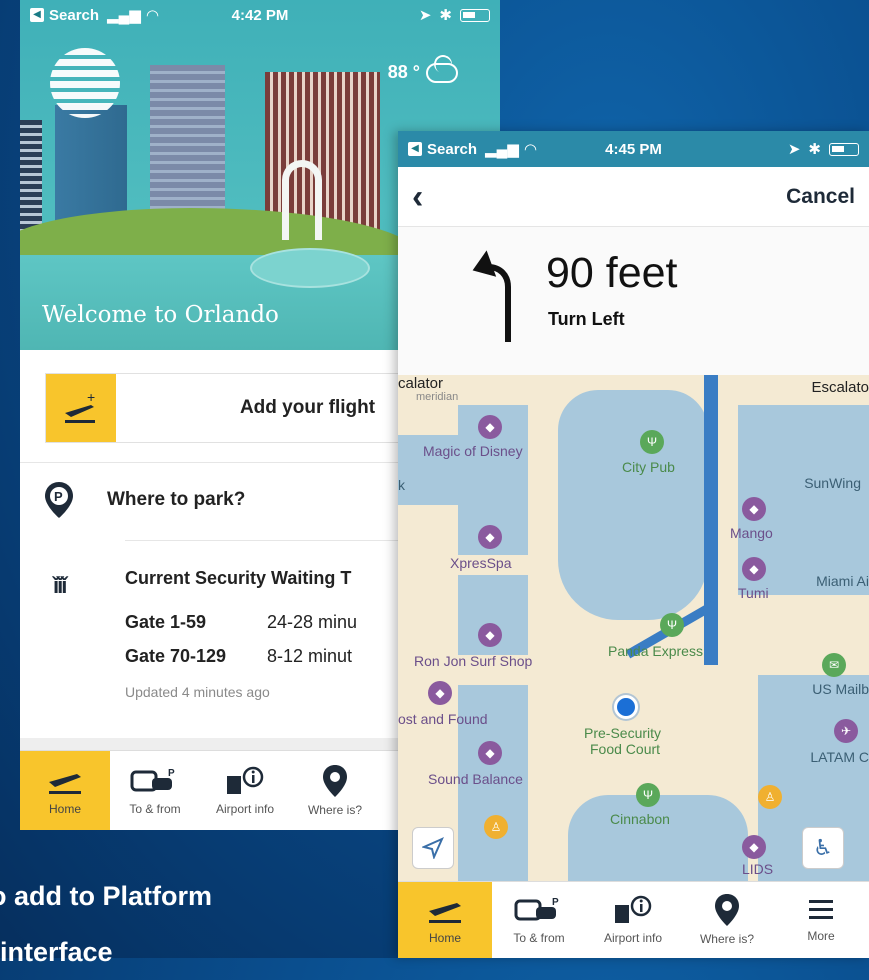 Image resolution: width=869 pixels, height=980 pixels. Describe the element at coordinates (753, 593) in the screenshot. I see `map-label: Tumi` at that location.